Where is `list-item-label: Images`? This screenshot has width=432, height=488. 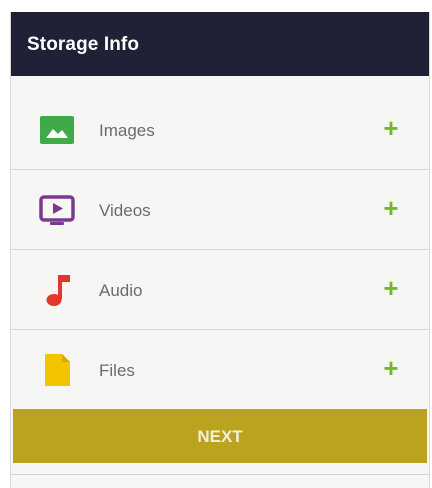 list-item-label: Images is located at coordinates (127, 130).